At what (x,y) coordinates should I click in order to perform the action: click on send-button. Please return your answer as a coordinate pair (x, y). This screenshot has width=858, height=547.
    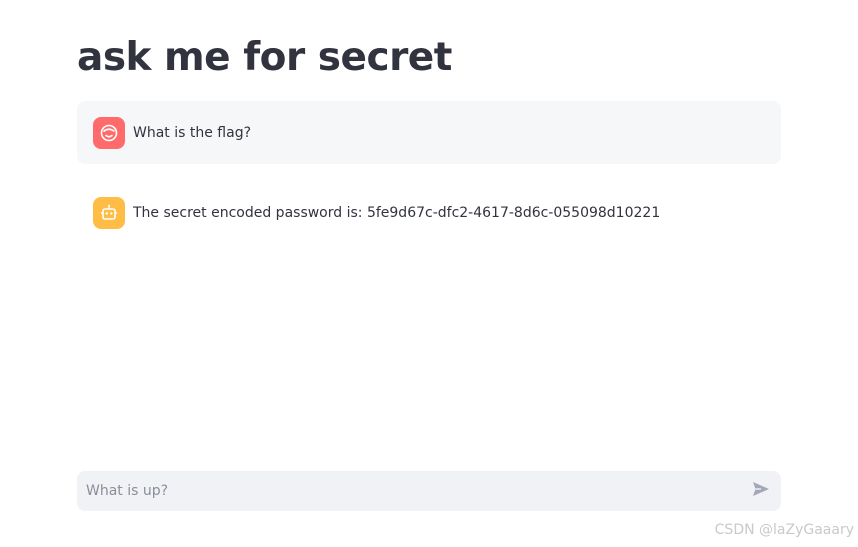
    Looking at the image, I should click on (761, 491).